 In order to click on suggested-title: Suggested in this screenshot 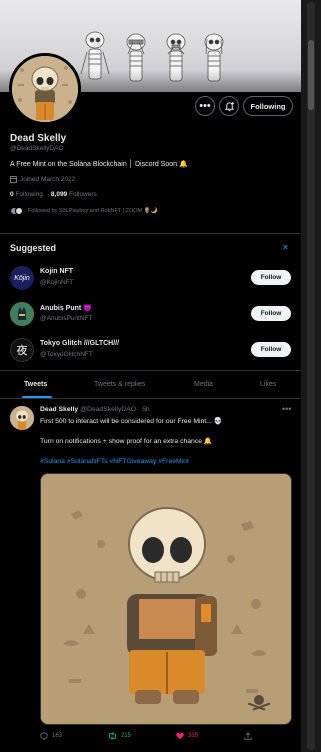, I will do `click(33, 248)`.